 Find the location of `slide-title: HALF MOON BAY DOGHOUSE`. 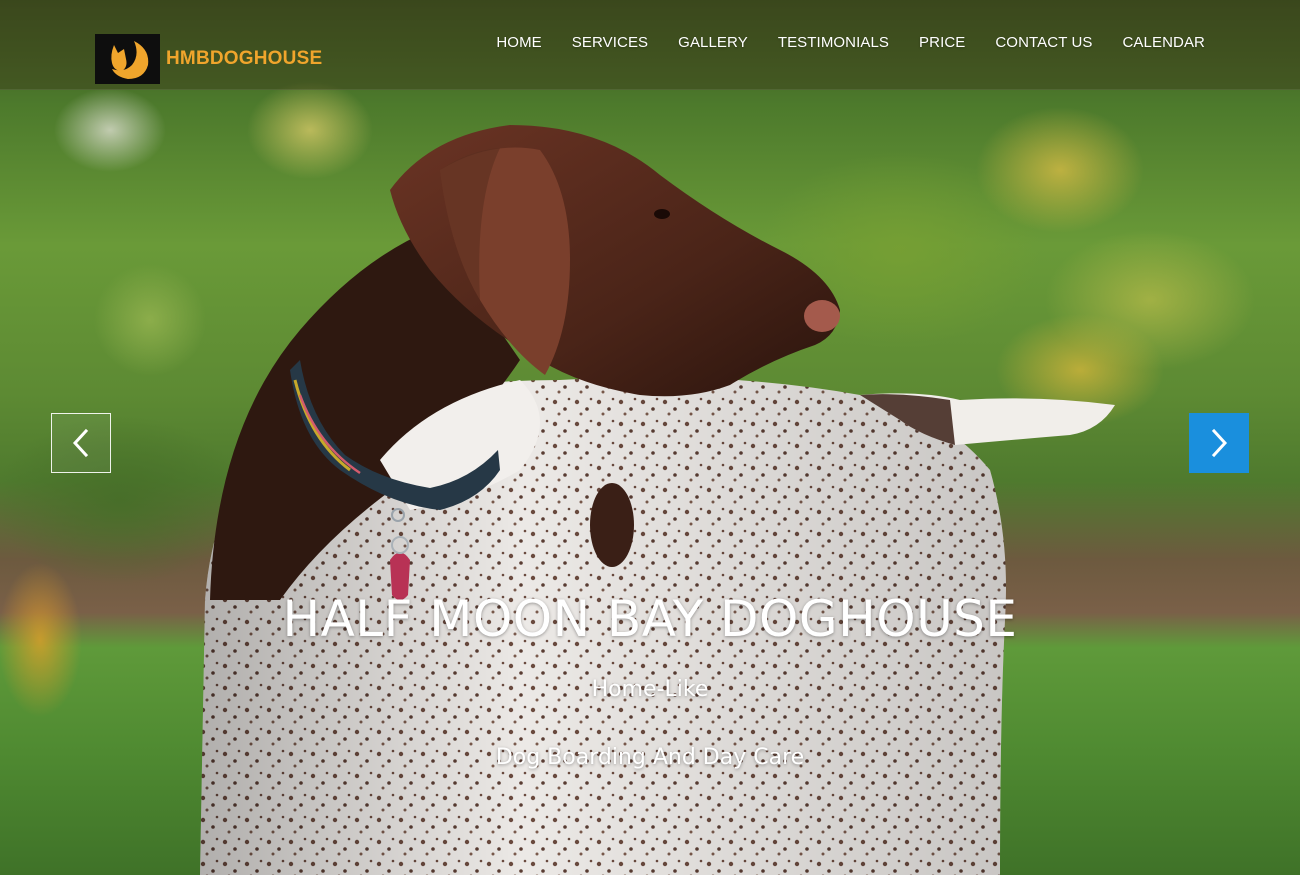

slide-title: HALF MOON BAY DOGHOUSE is located at coordinates (650, 619).